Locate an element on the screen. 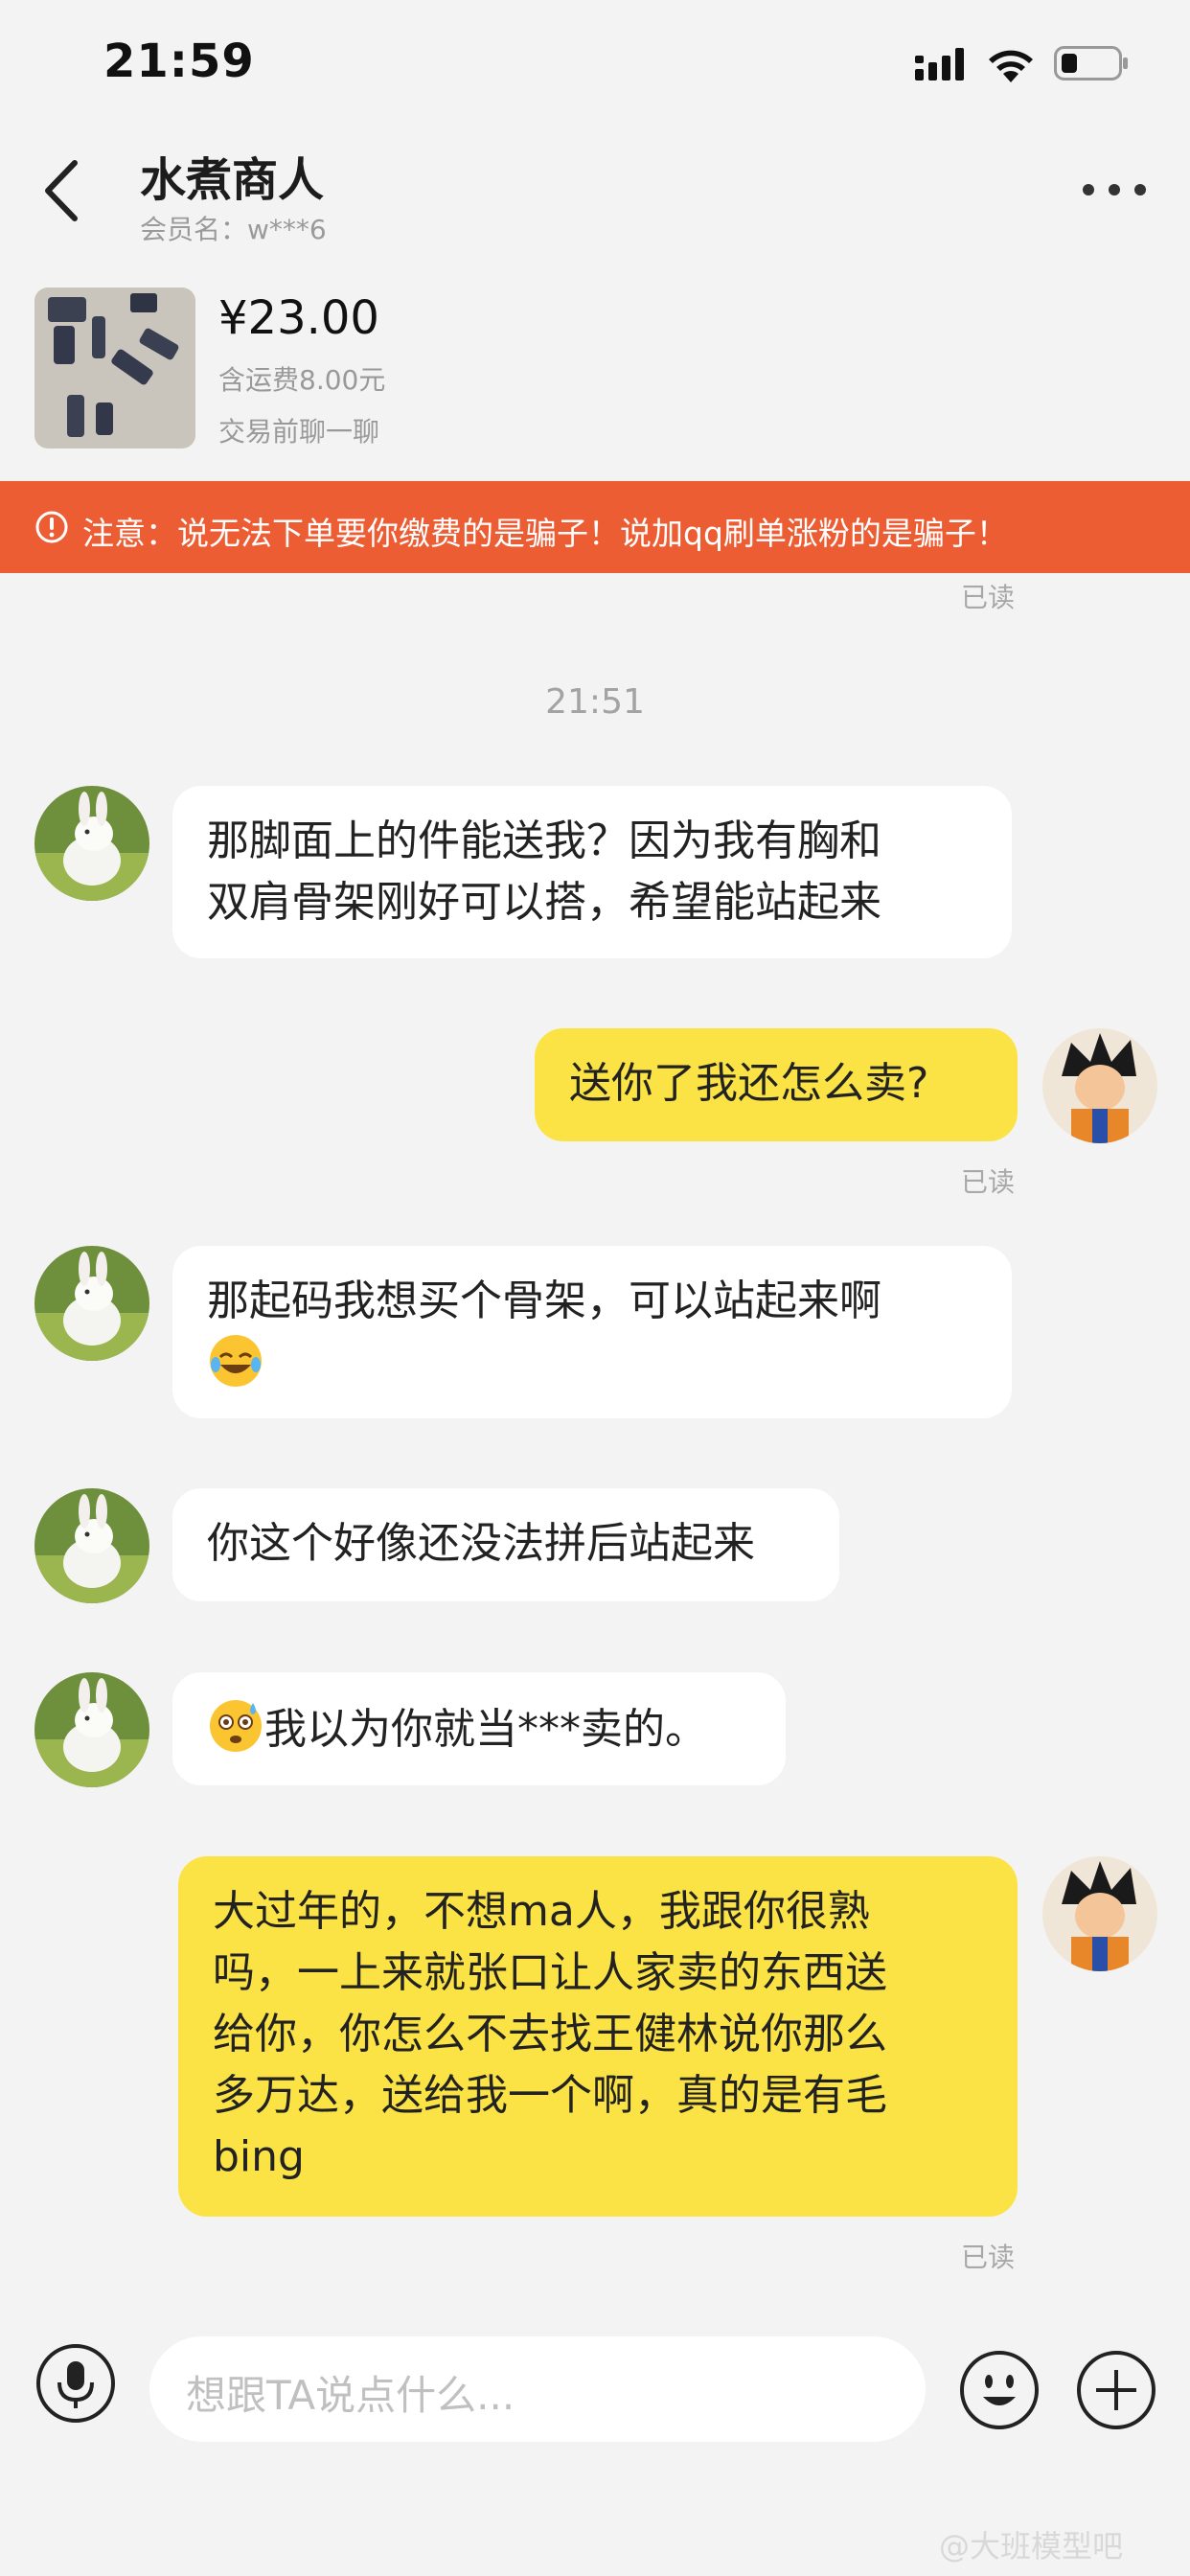  member-name: 会员名：w***6 is located at coordinates (234, 229).